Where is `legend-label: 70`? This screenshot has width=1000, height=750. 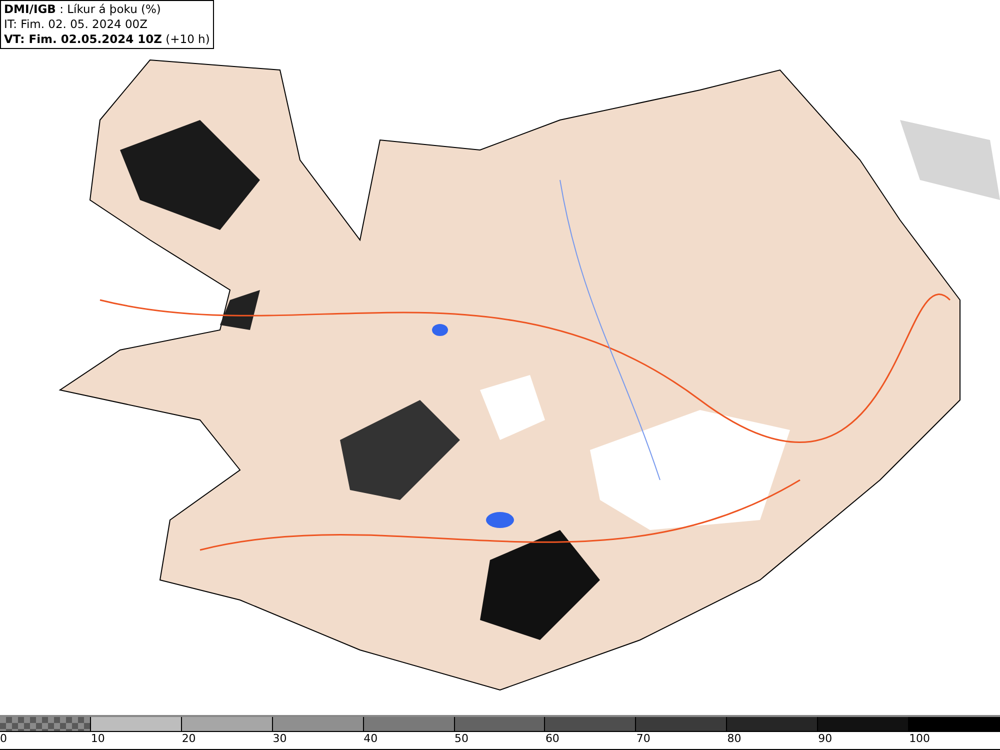
legend-label: 70 is located at coordinates (643, 739).